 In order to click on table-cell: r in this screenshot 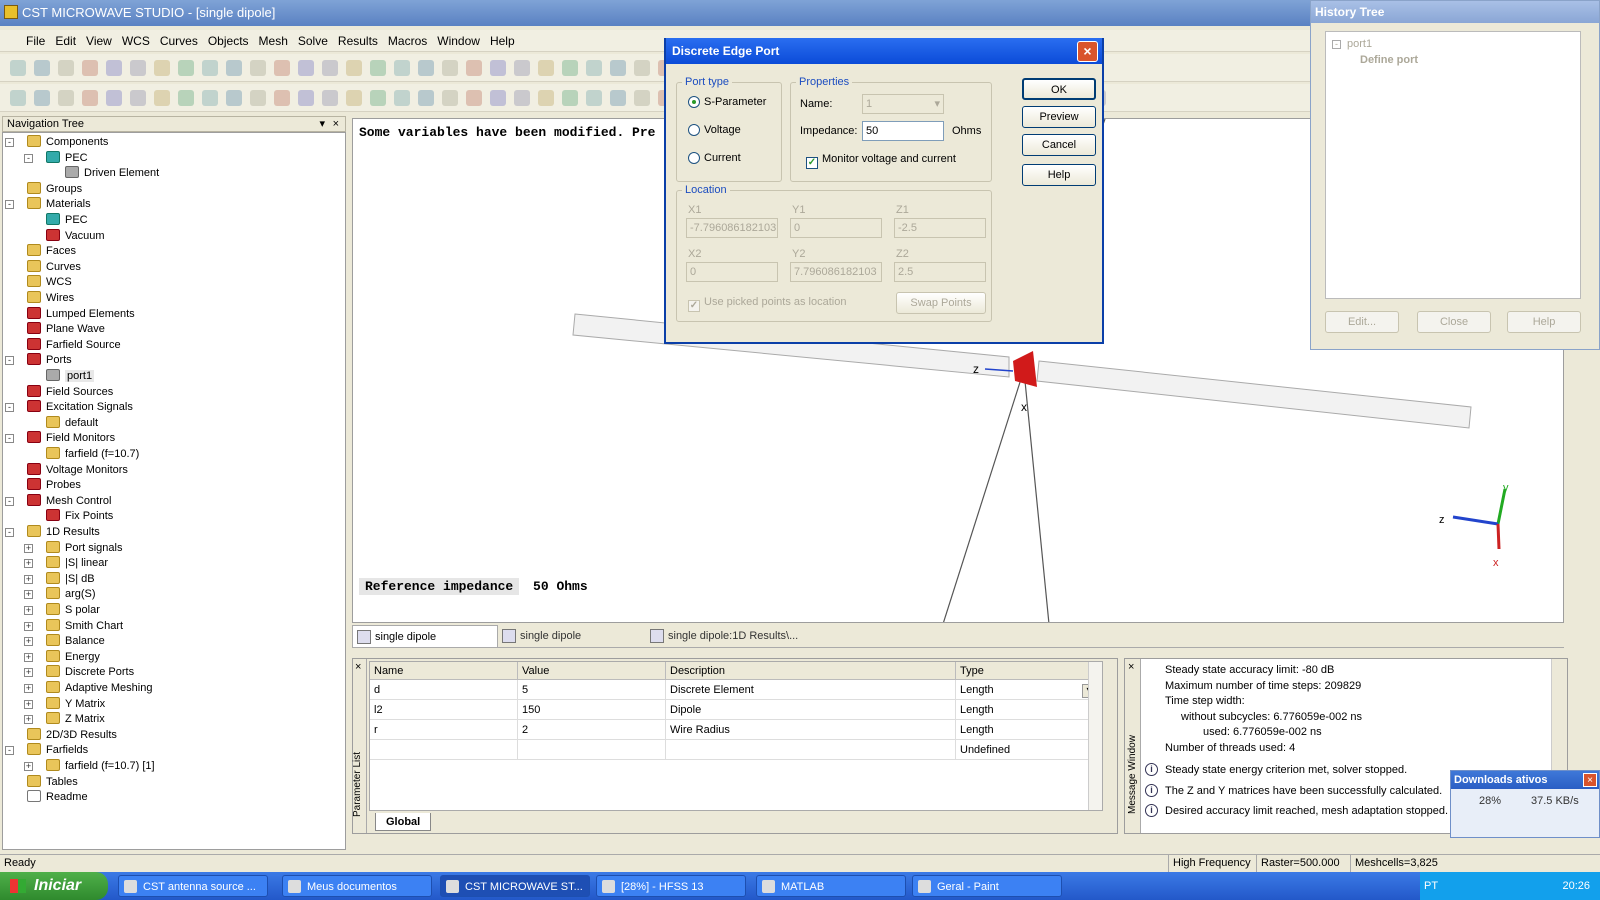, I will do `click(444, 730)`.